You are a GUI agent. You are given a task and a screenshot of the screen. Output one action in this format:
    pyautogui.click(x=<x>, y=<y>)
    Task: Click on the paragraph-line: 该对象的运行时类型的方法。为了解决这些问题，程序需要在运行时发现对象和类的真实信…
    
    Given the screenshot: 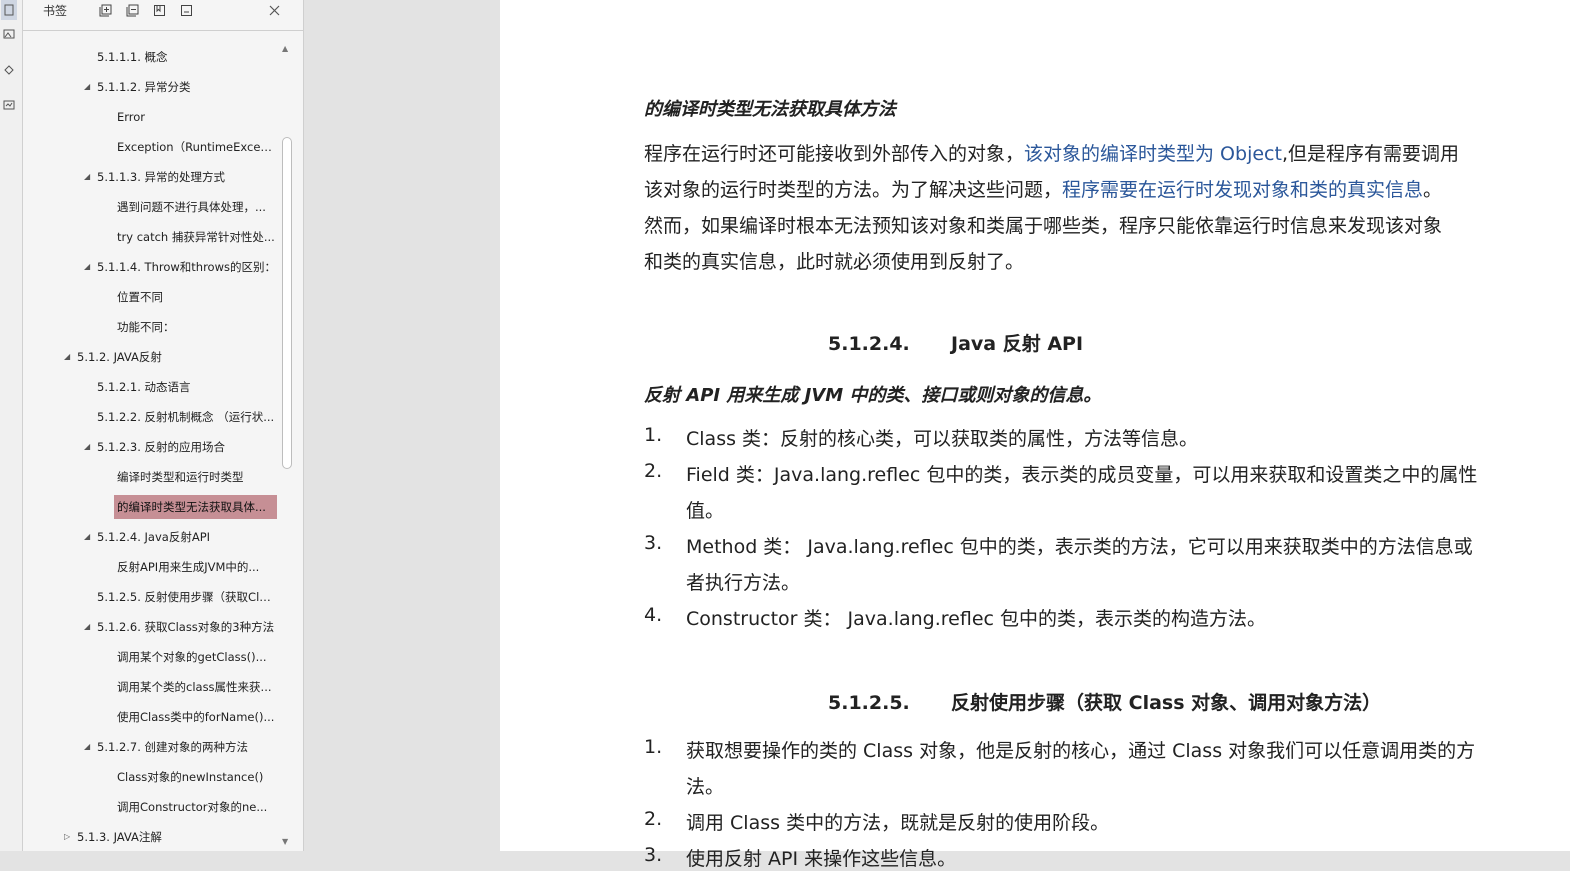 What is the action you would take?
    pyautogui.click(x=1043, y=188)
    